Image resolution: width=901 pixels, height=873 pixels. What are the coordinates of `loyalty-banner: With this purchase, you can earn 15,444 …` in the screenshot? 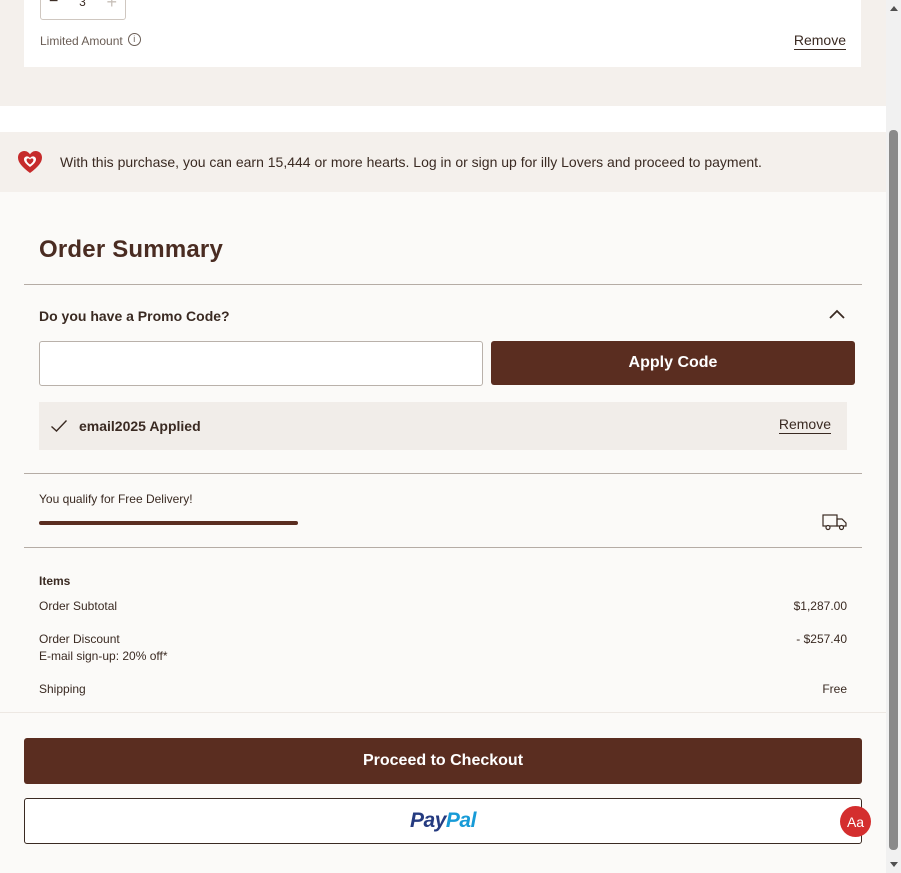 It's located at (443, 162).